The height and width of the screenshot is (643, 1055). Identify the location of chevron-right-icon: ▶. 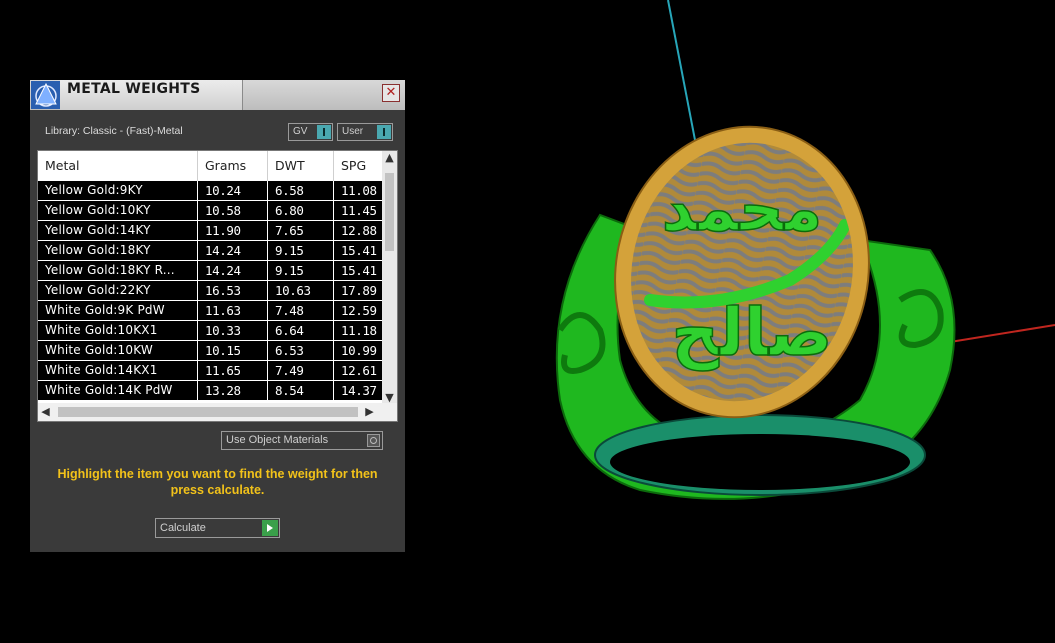
(369, 411).